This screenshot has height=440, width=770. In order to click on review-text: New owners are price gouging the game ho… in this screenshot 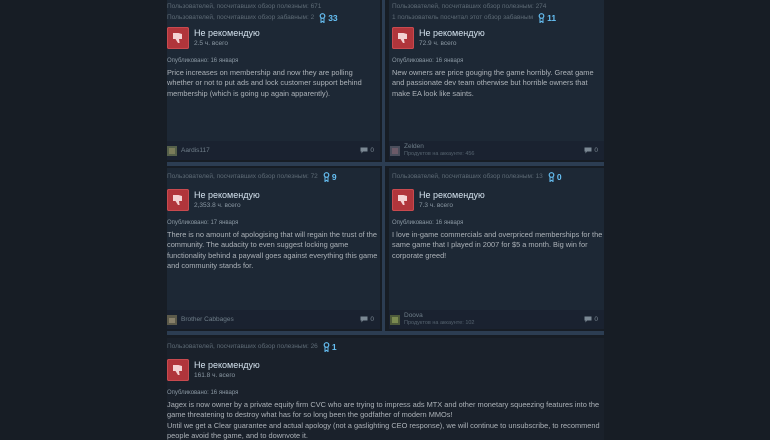, I will do `click(493, 83)`.